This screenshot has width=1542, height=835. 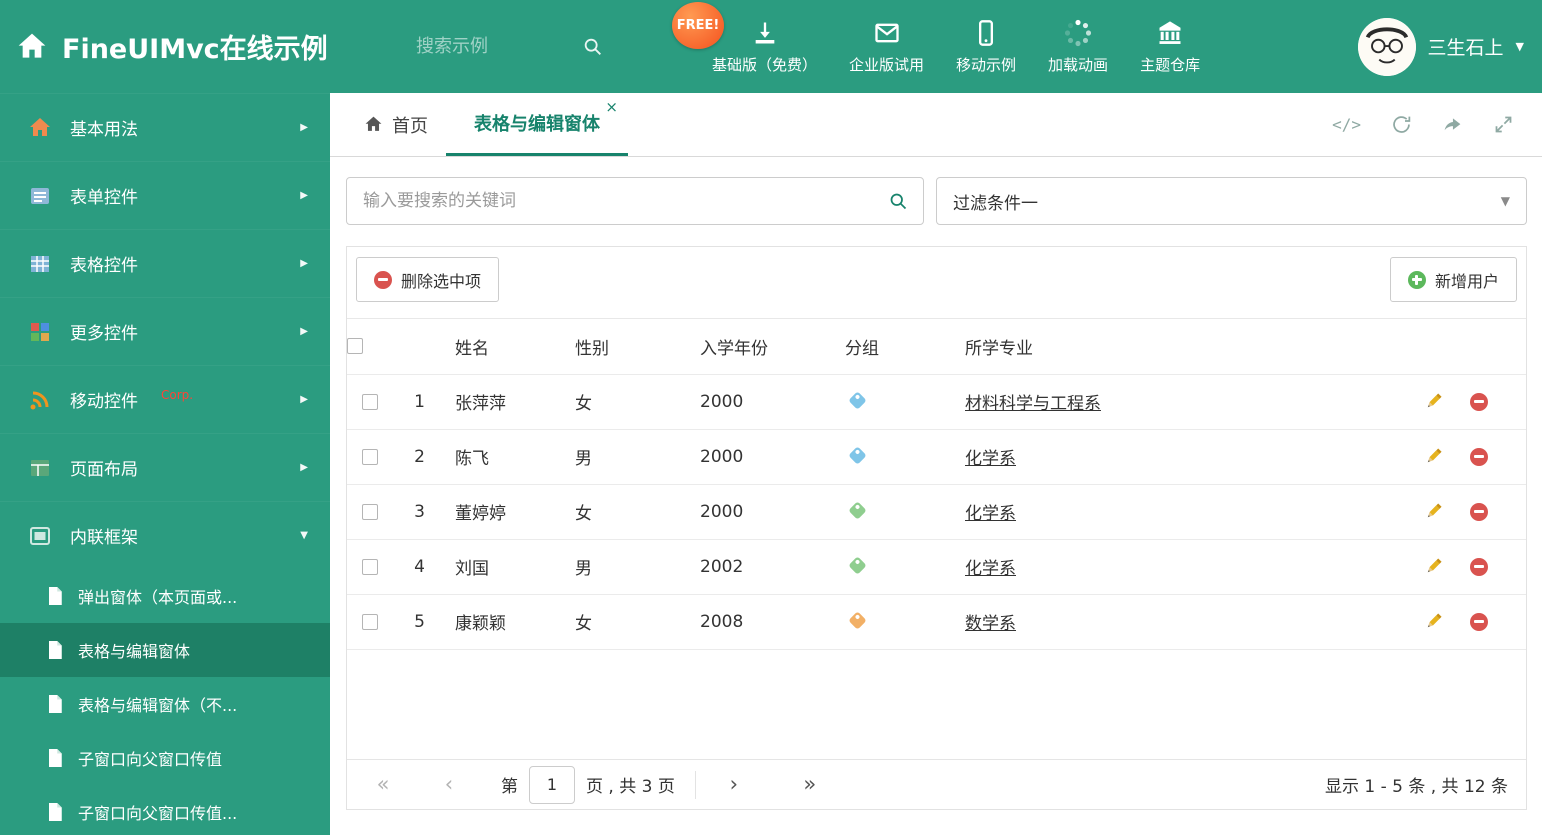 I want to click on keyword-search, so click(x=635, y=201).